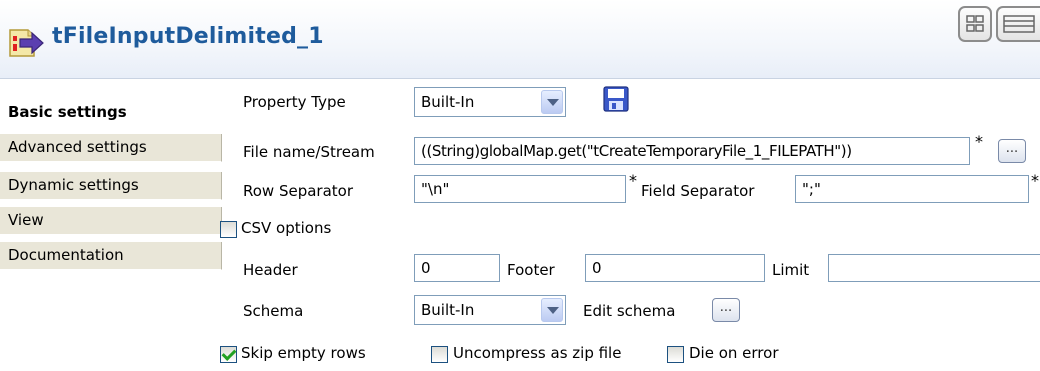 This screenshot has height=371, width=1040. Describe the element at coordinates (111, 148) in the screenshot. I see `sidebar-item-advanced-settings: Advanced settings` at that location.